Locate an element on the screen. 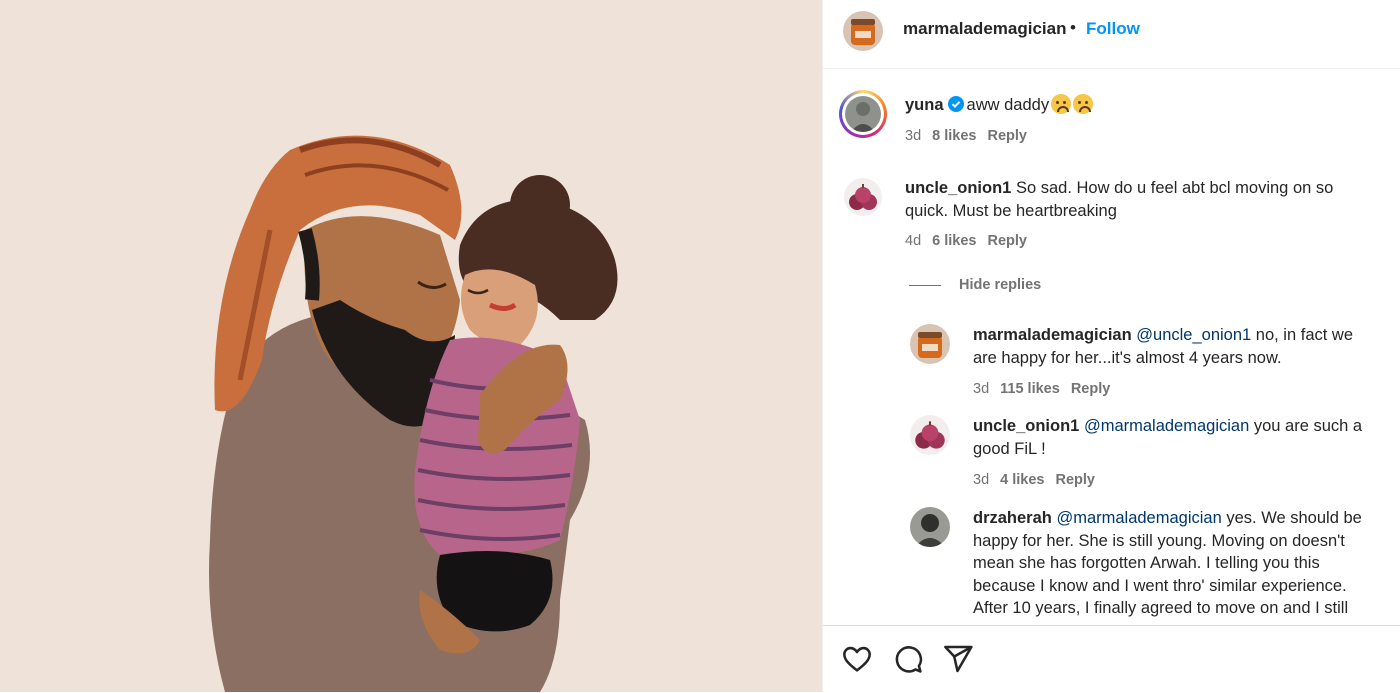  commenter-avatar is located at coordinates (863, 197).